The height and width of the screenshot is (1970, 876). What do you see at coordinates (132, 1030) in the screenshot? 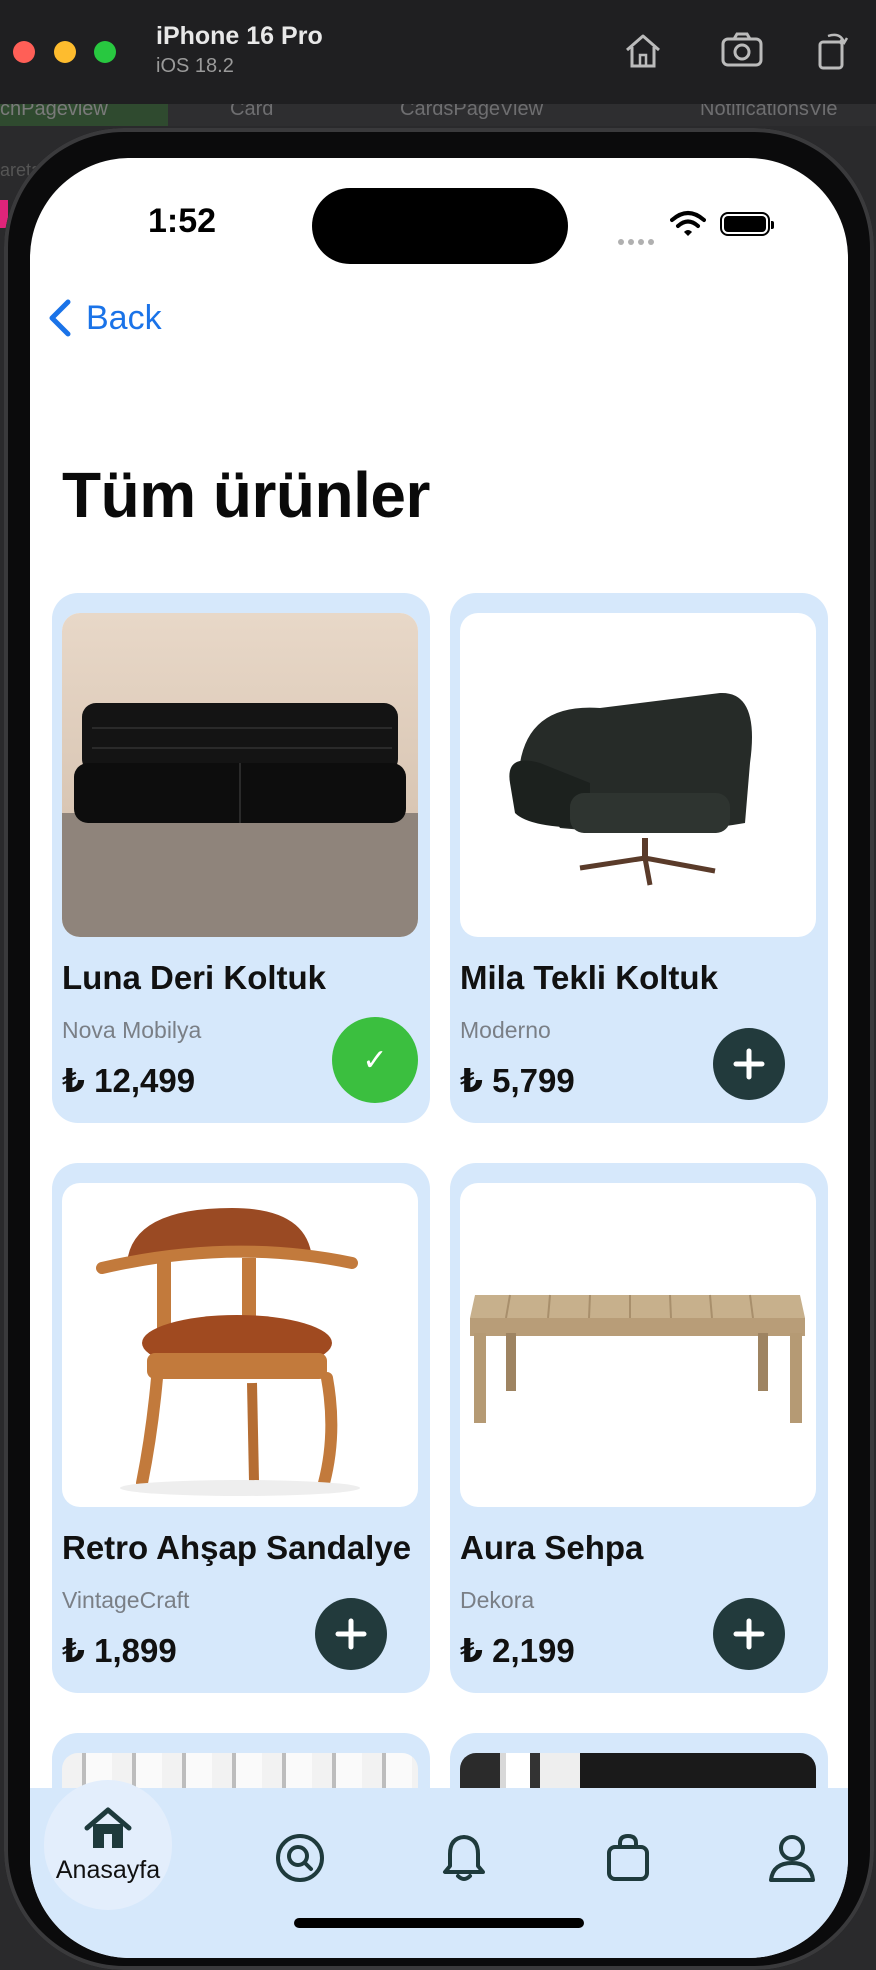
I see `product-brand: Nova Mobilya` at bounding box center [132, 1030].